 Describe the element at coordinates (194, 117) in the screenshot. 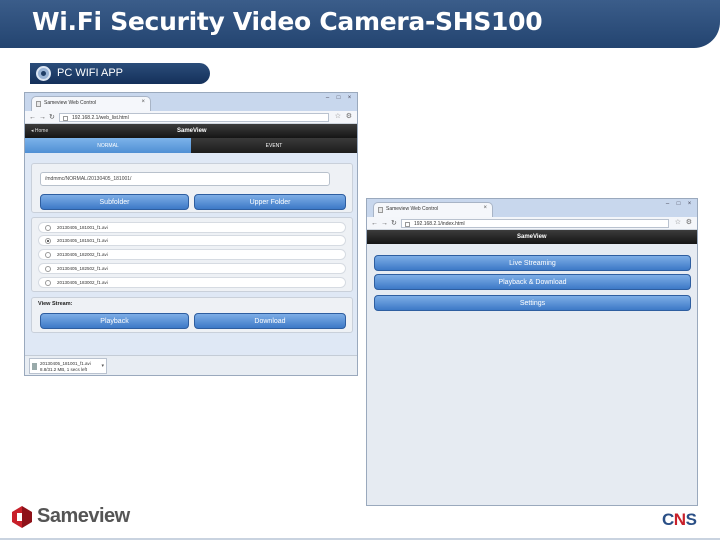

I see `url-input: 192.168.2.1/web_list.html` at that location.